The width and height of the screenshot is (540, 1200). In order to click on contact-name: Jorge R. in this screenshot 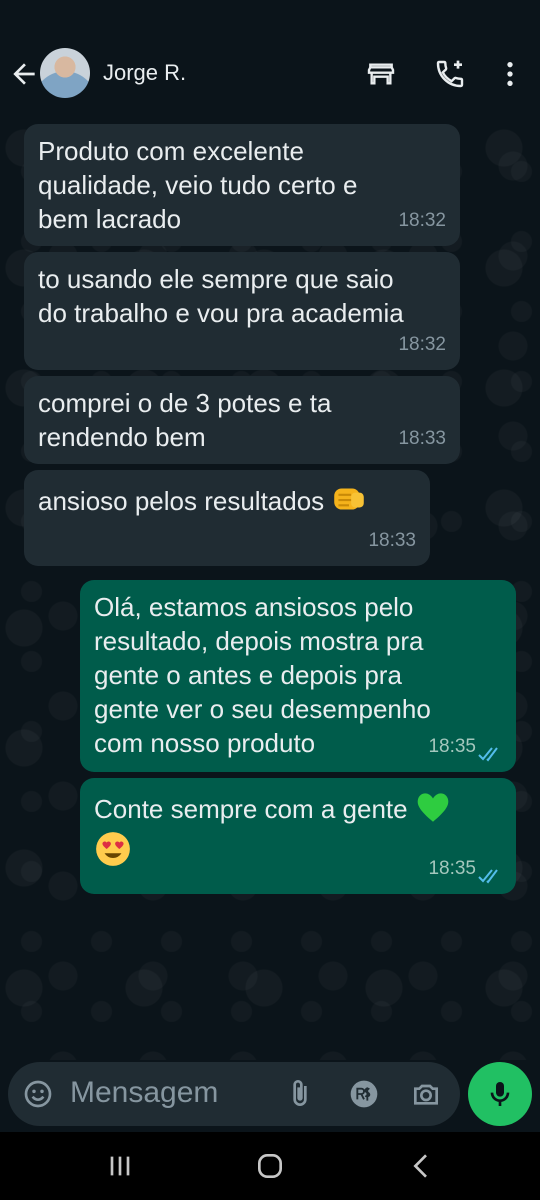, I will do `click(144, 73)`.